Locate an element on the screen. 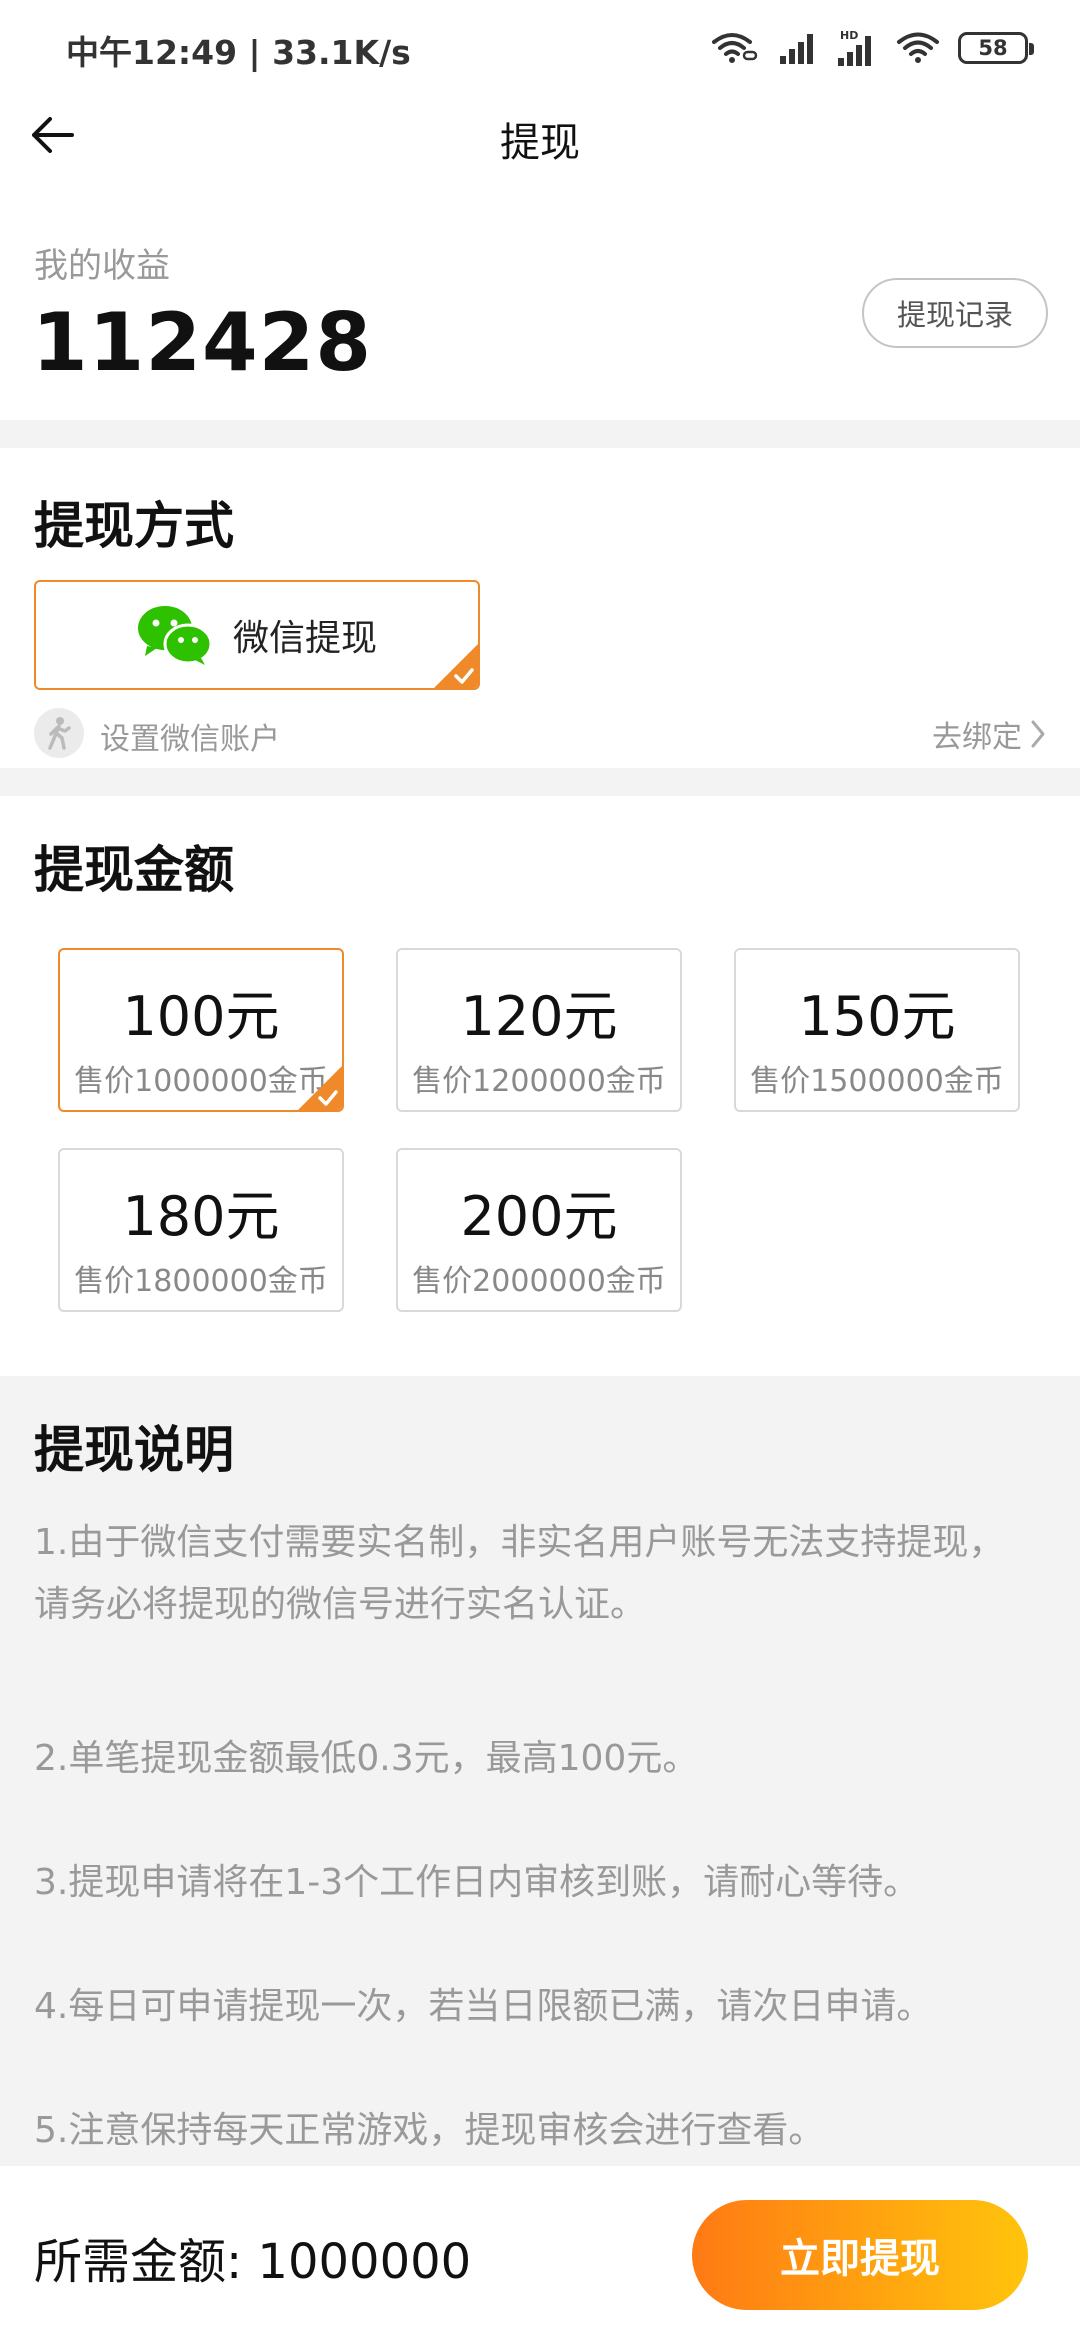  wifi-icon is located at coordinates (918, 47).